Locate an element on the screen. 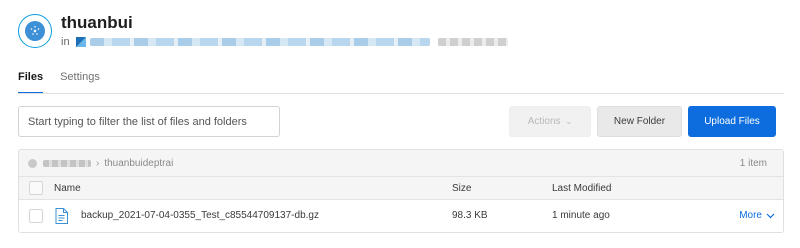  bucket-location: in is located at coordinates (284, 42).